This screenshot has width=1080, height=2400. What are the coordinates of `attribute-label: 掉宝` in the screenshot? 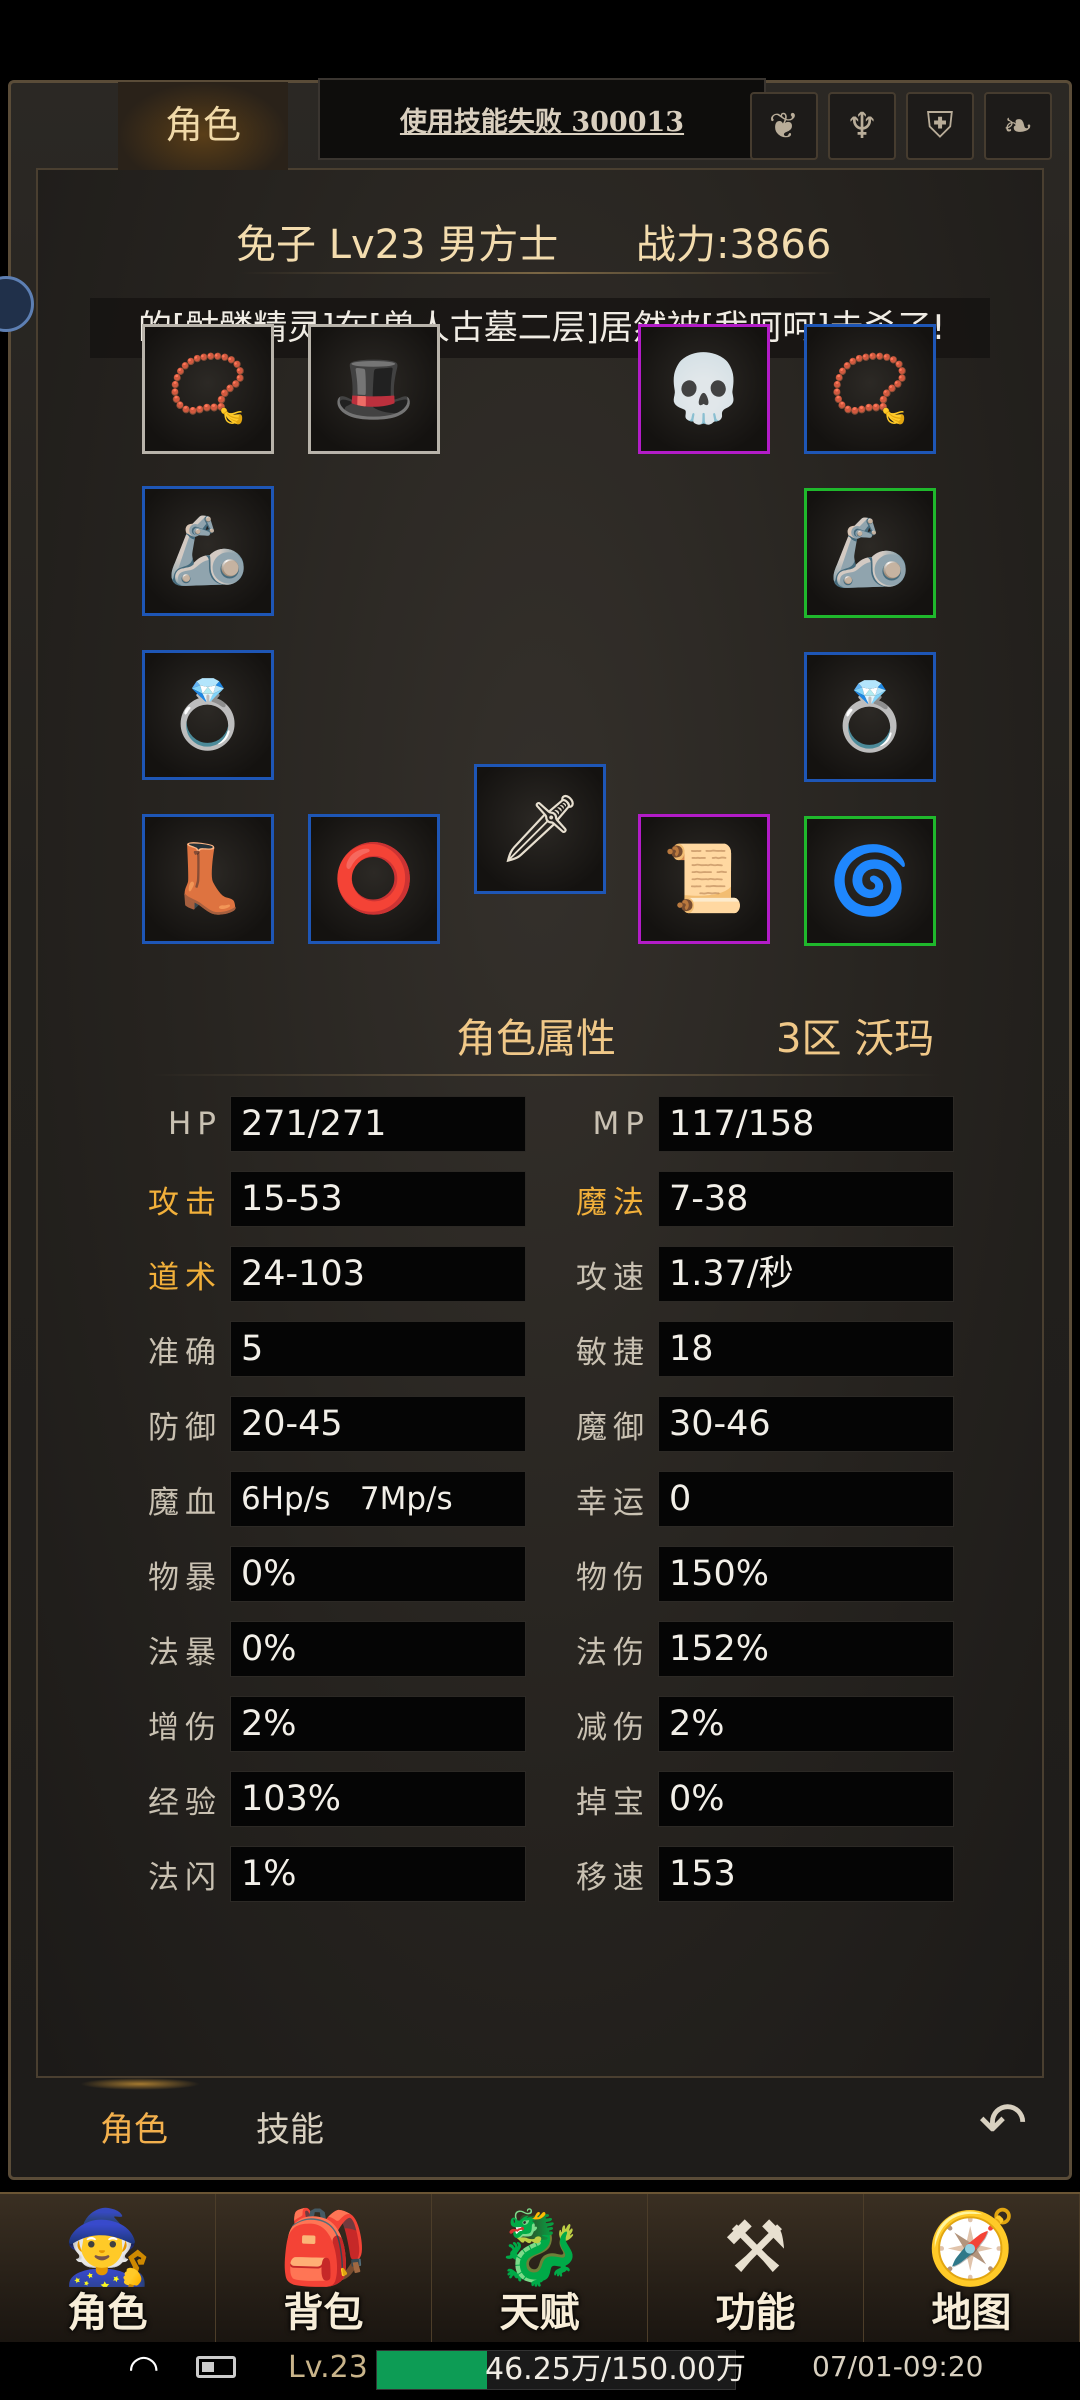 It's located at (613, 1802).